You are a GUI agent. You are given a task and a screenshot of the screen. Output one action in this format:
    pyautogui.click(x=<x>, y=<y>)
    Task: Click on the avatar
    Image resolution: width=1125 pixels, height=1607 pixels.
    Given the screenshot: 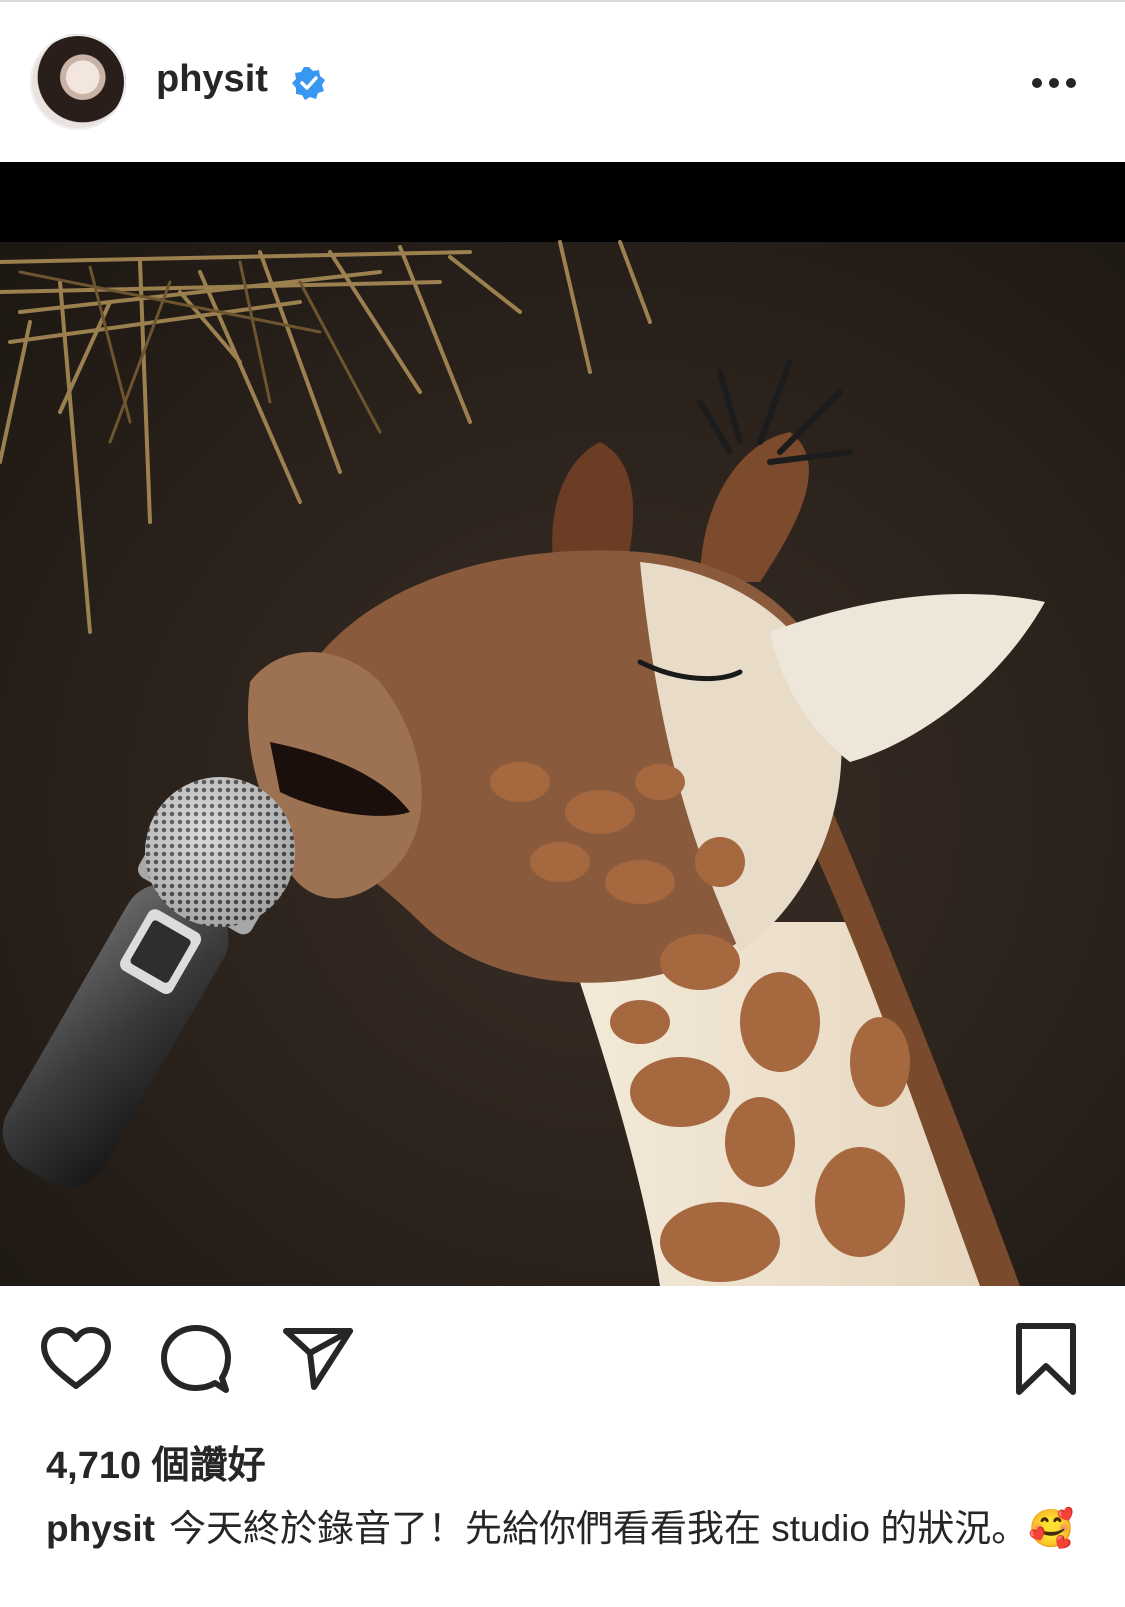 What is the action you would take?
    pyautogui.click(x=78, y=82)
    